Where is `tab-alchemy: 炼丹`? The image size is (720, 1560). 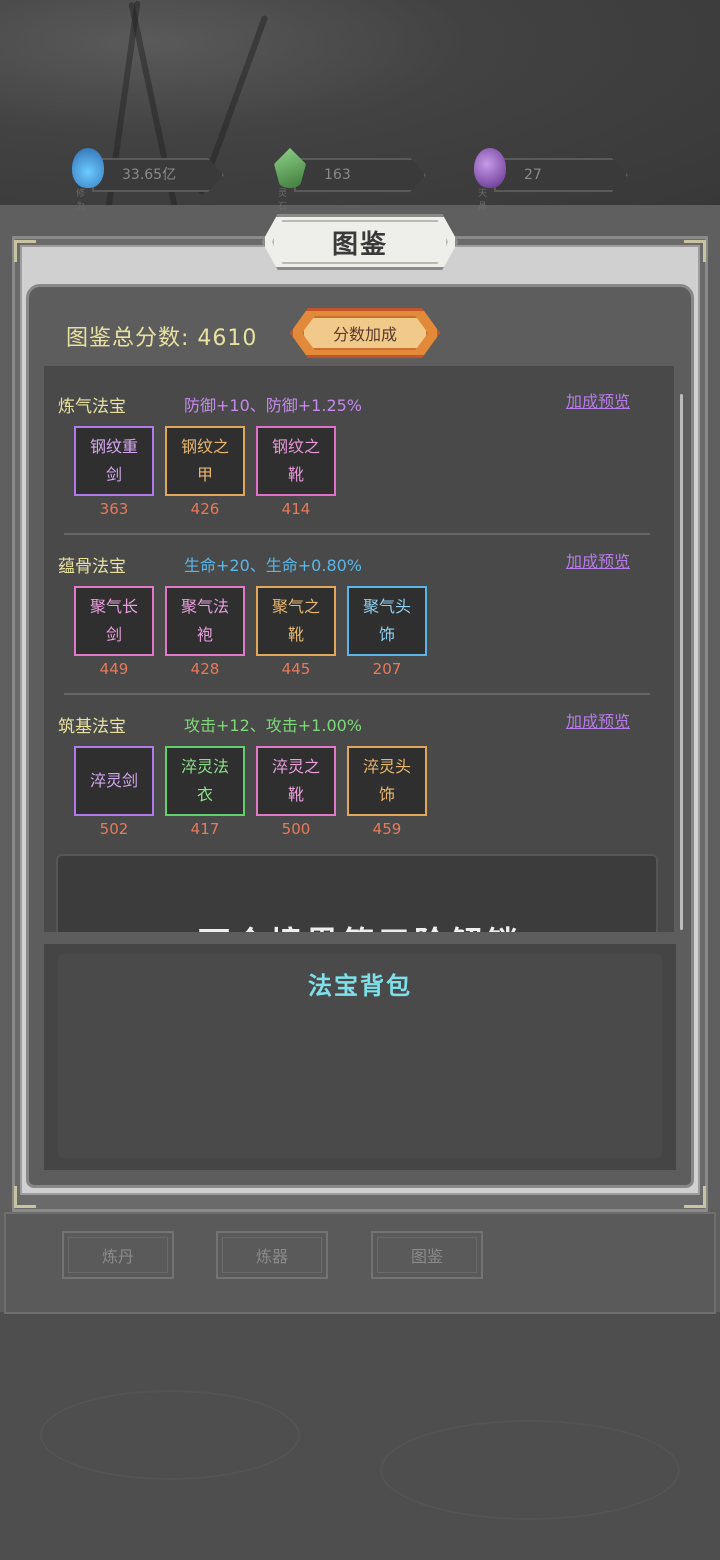 tab-alchemy: 炼丹 is located at coordinates (118, 1255).